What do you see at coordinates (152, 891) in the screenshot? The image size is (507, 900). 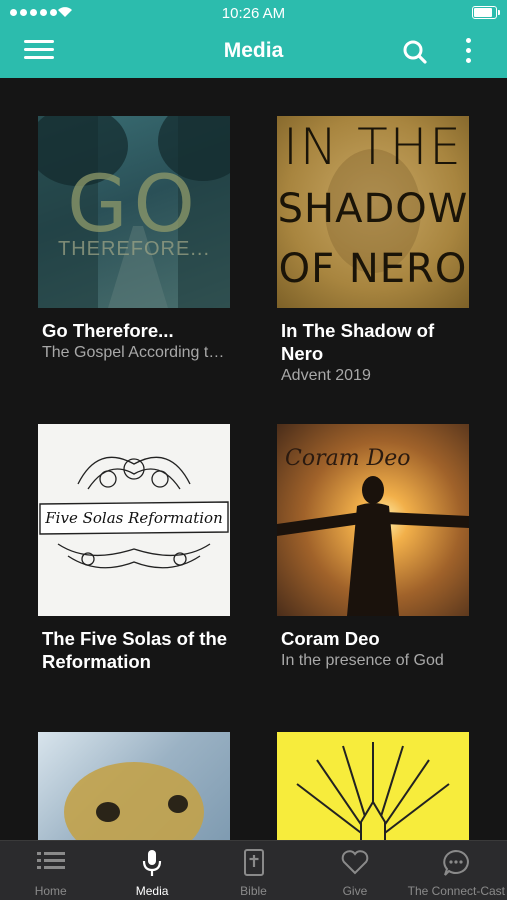 I see `tab-label: Media` at bounding box center [152, 891].